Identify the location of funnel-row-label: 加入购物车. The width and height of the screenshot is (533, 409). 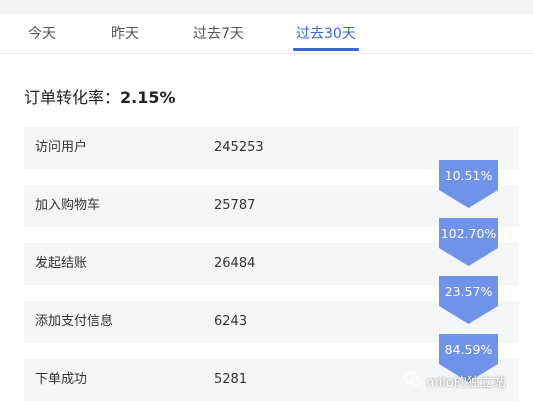
(68, 205).